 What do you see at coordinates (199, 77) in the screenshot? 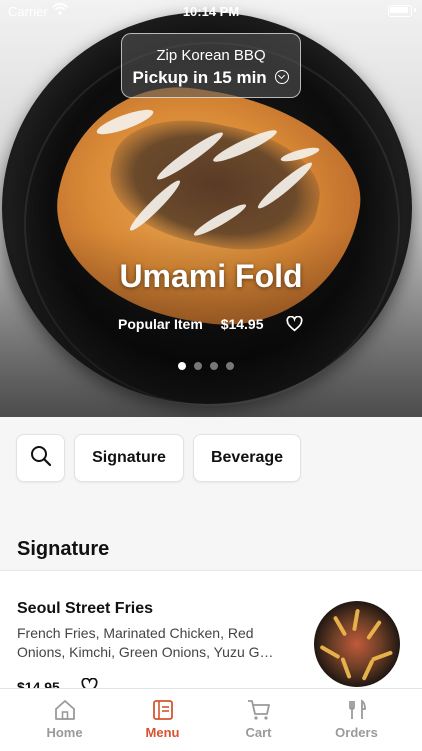
I see `pickup-time: Pickup in 15 min` at bounding box center [199, 77].